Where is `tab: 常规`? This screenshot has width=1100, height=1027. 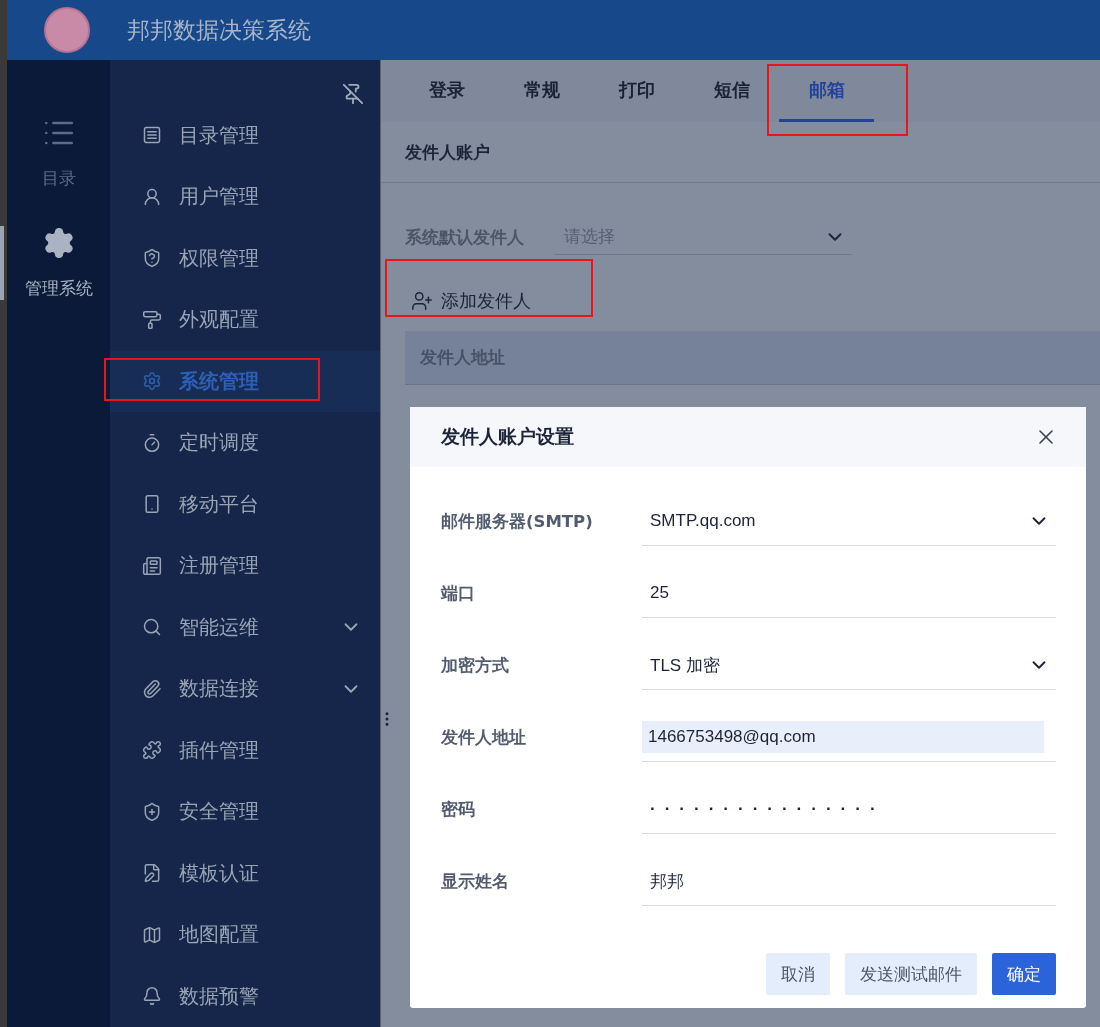 tab: 常规 is located at coordinates (541, 91).